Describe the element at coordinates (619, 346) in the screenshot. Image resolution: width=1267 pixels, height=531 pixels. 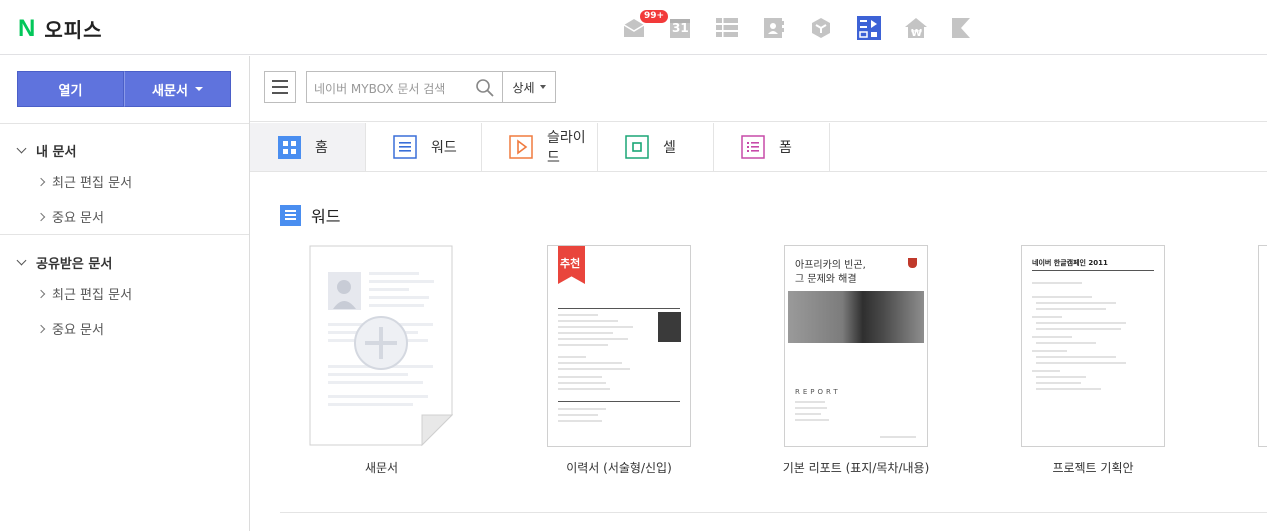
I see `template-card-resume: 추천` at that location.